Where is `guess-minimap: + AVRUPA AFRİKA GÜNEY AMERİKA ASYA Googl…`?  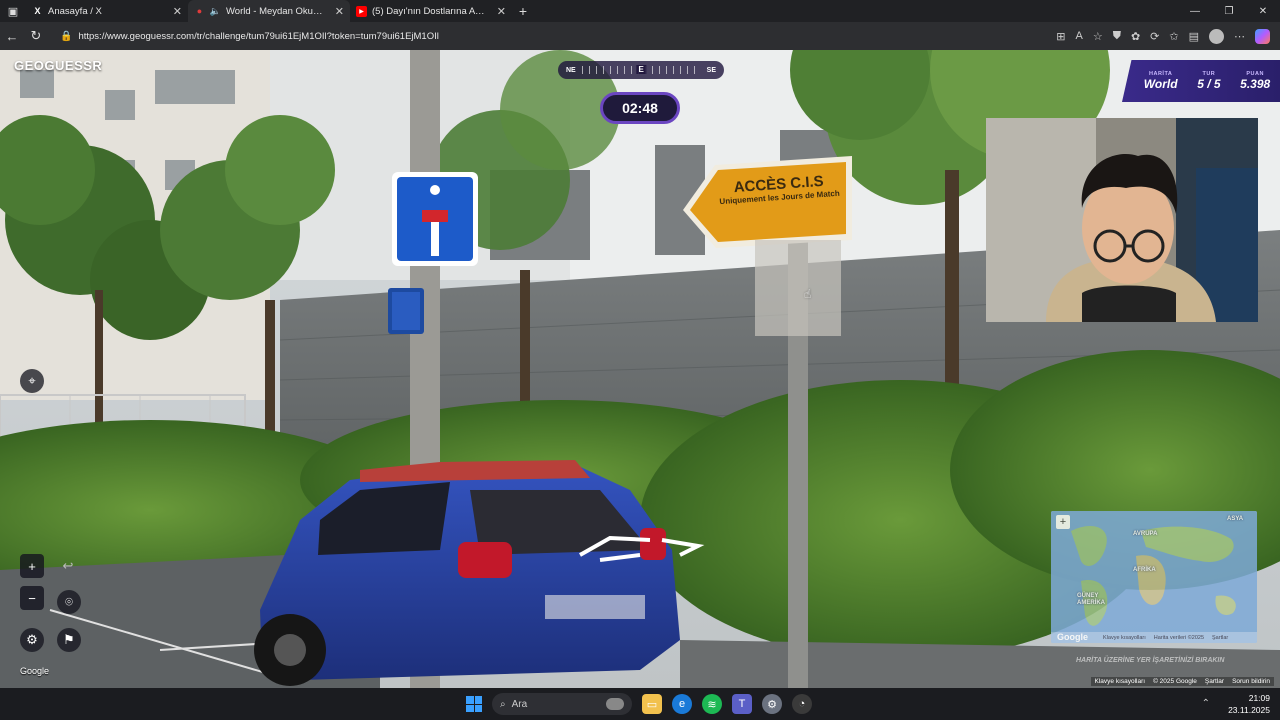 guess-minimap: + AVRUPA AFRİKA GÜNEY AMERİKA ASYA Googl… is located at coordinates (1154, 577).